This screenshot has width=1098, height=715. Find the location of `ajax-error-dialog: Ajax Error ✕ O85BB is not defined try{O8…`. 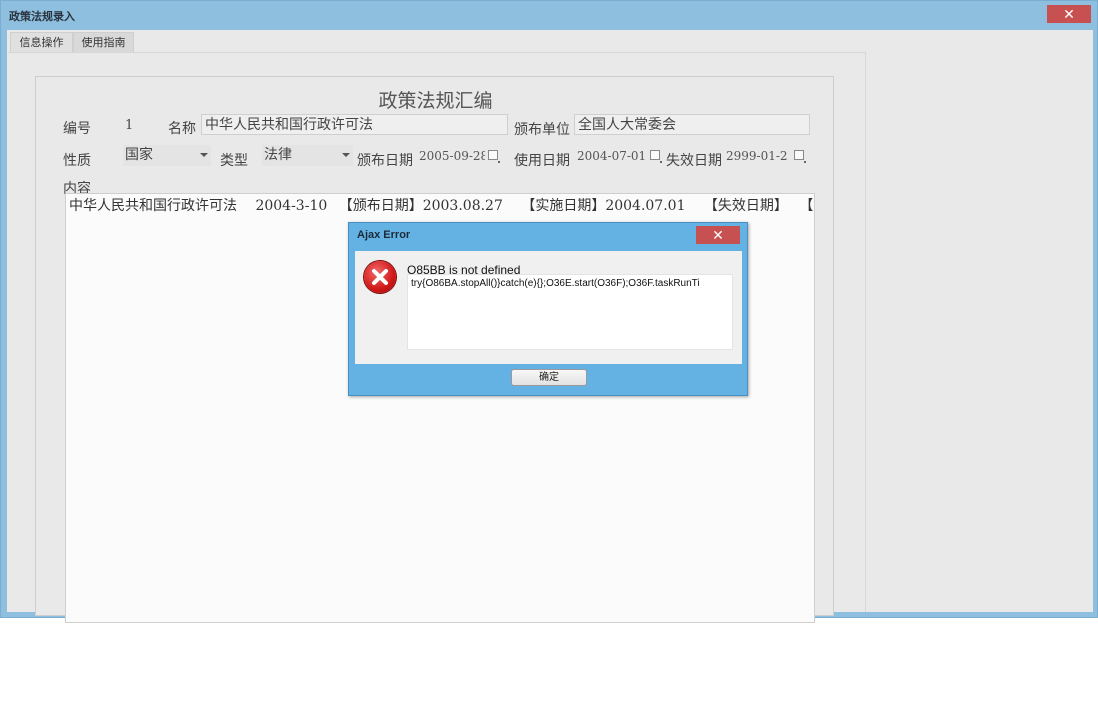

ajax-error-dialog: Ajax Error ✕ O85BB is not defined try{O8… is located at coordinates (548, 309).